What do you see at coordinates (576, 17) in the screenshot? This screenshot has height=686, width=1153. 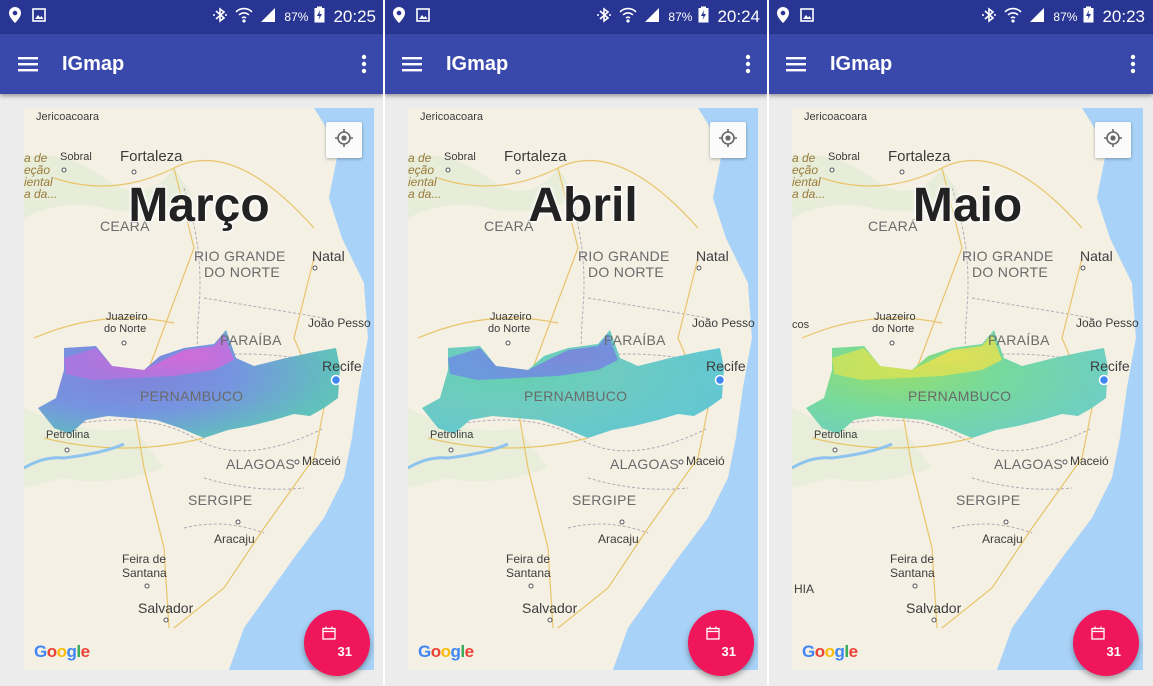 I see `status-bar: 87% 20:24` at bounding box center [576, 17].